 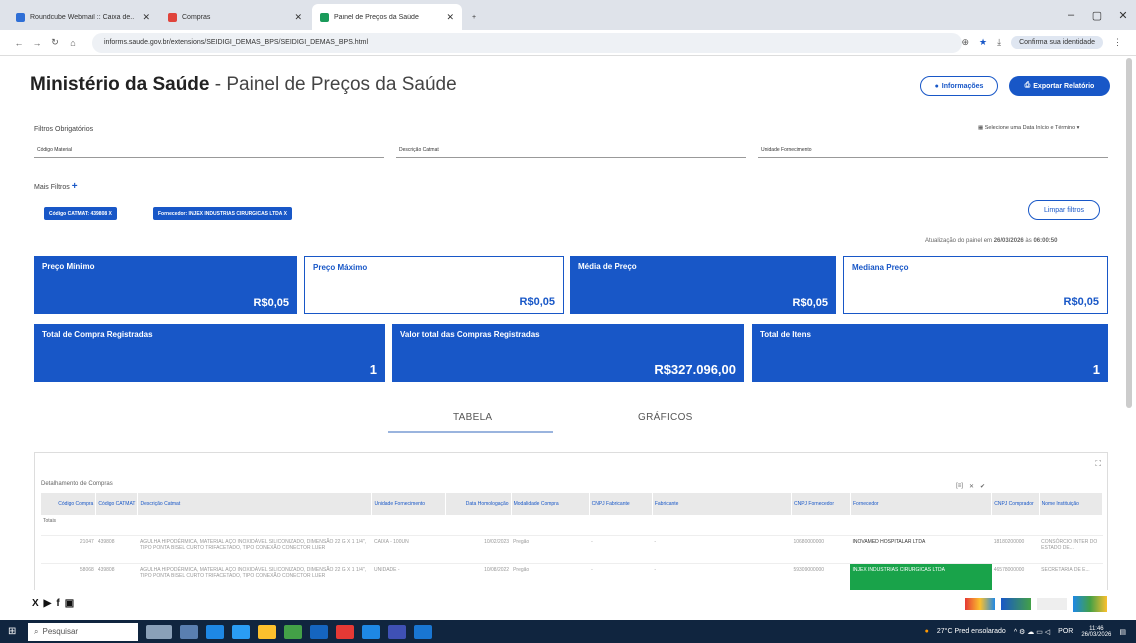 I want to click on browser-tab-painel: Painel de Preços da Saúde ✕, so click(x=387, y=17).